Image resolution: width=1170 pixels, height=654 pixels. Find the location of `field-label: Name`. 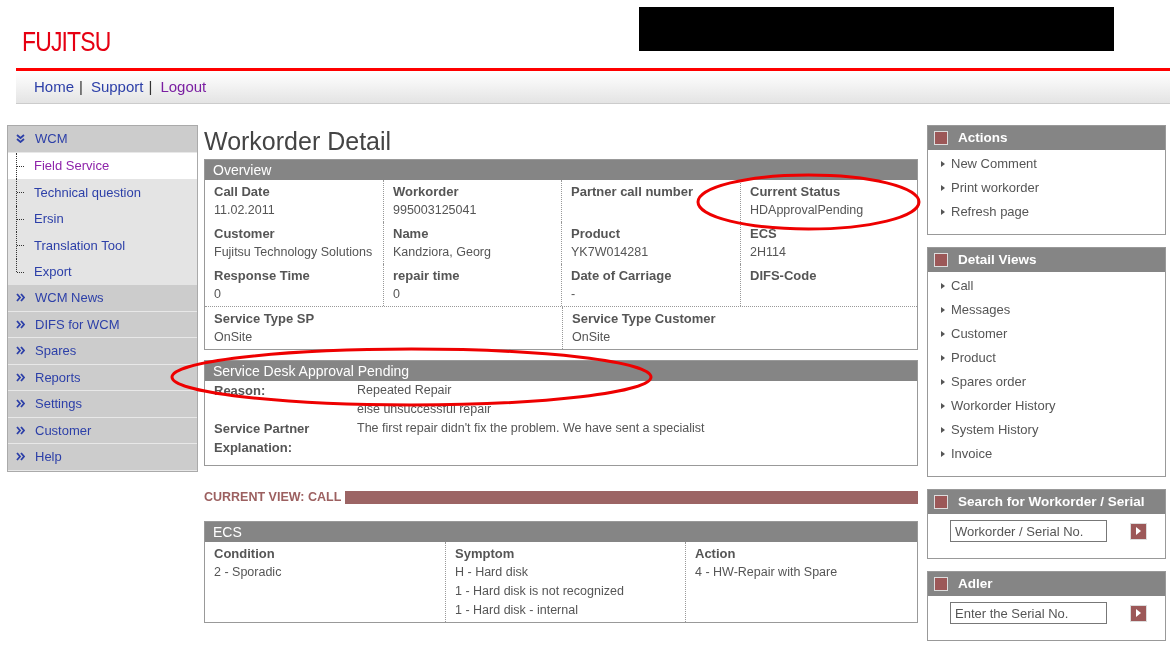

field-label: Name is located at coordinates (411, 234).